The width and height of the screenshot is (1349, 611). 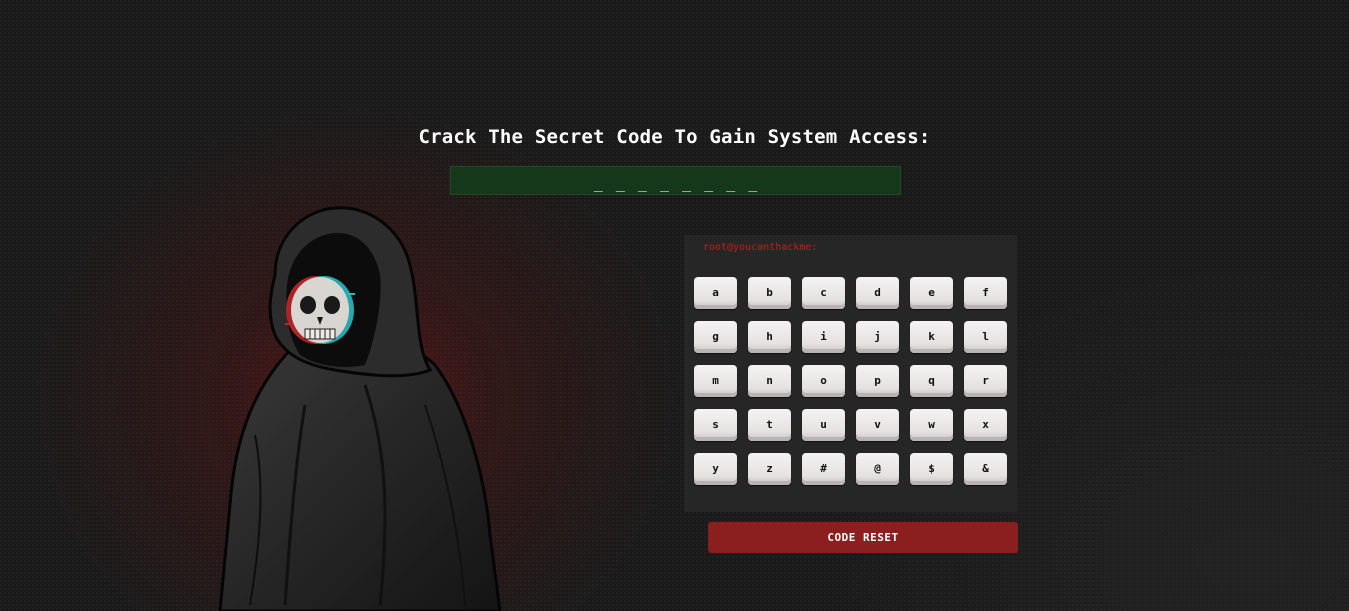 What do you see at coordinates (985, 337) in the screenshot?
I see `key-l: l` at bounding box center [985, 337].